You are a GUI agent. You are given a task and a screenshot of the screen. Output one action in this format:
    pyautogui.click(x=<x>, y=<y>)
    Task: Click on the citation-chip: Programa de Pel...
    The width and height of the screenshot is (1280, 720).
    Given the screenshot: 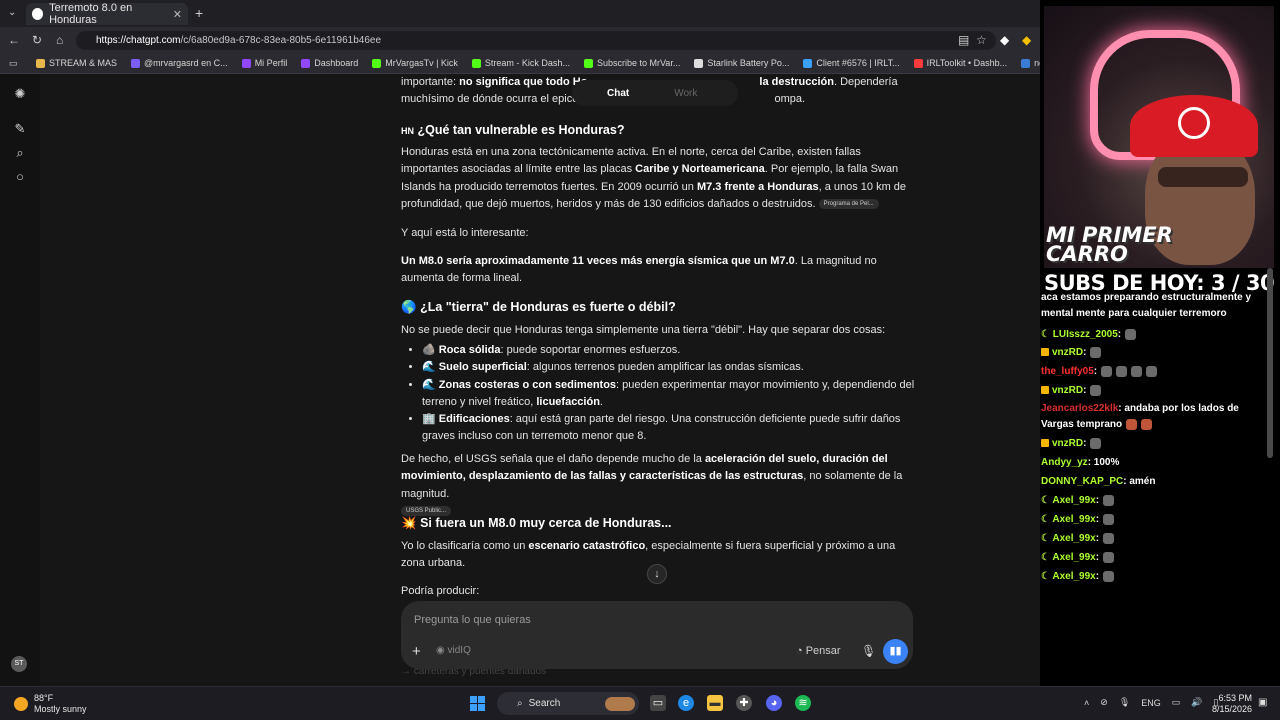 What is the action you would take?
    pyautogui.click(x=848, y=203)
    